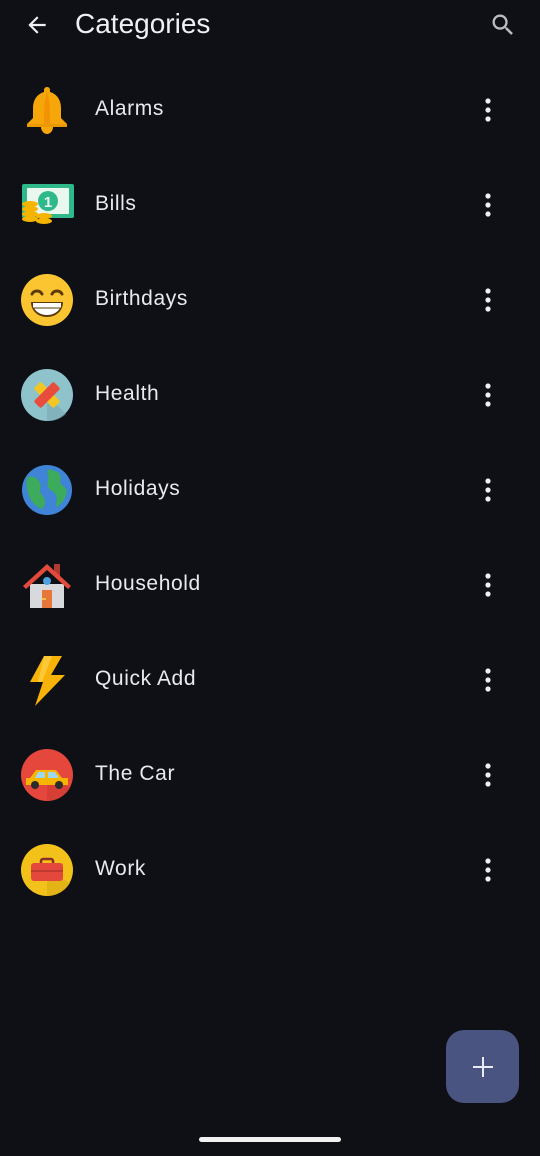 This screenshot has width=540, height=1156. I want to click on list-item: The Car, so click(270, 774).